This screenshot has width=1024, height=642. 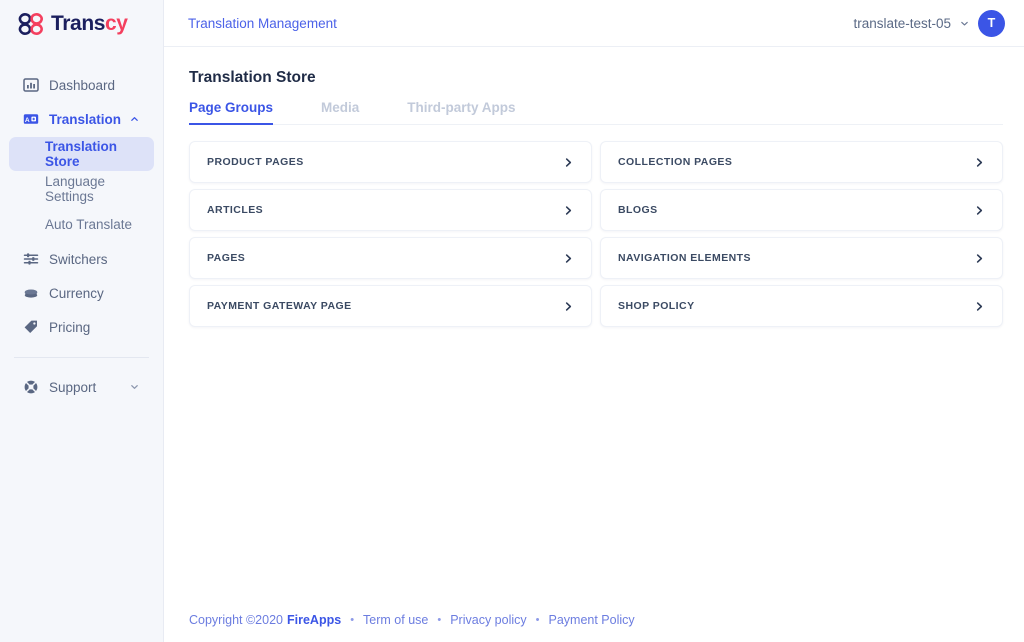 I want to click on brand-name: Transcy, so click(x=89, y=23).